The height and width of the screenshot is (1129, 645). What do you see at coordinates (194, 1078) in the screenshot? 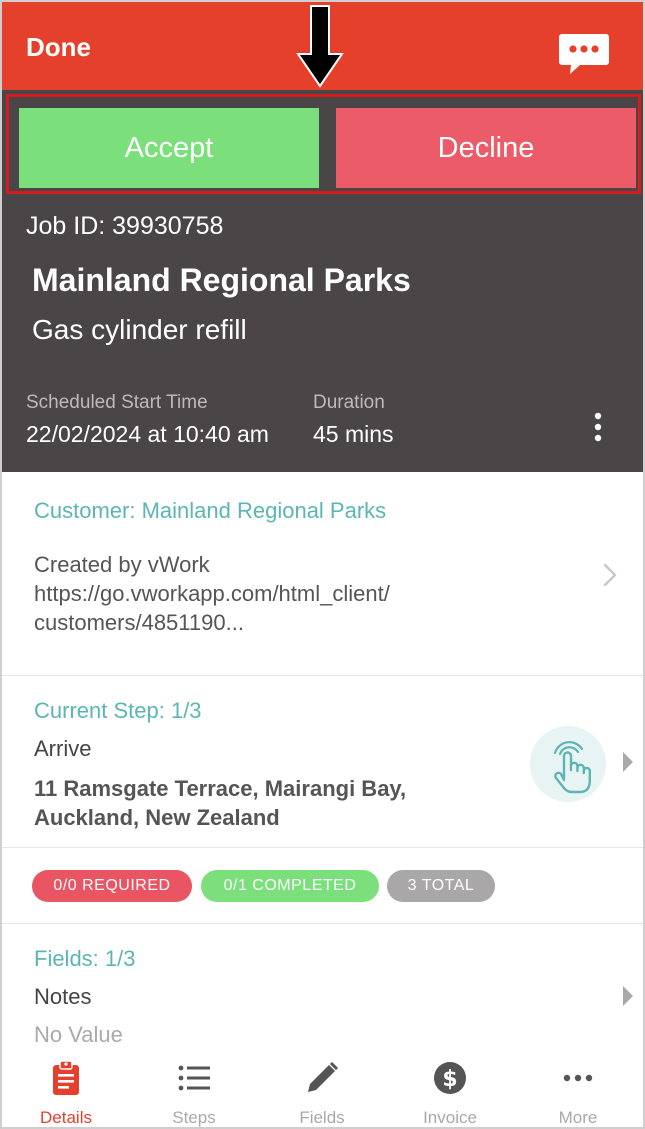
I see `list-icon` at bounding box center [194, 1078].